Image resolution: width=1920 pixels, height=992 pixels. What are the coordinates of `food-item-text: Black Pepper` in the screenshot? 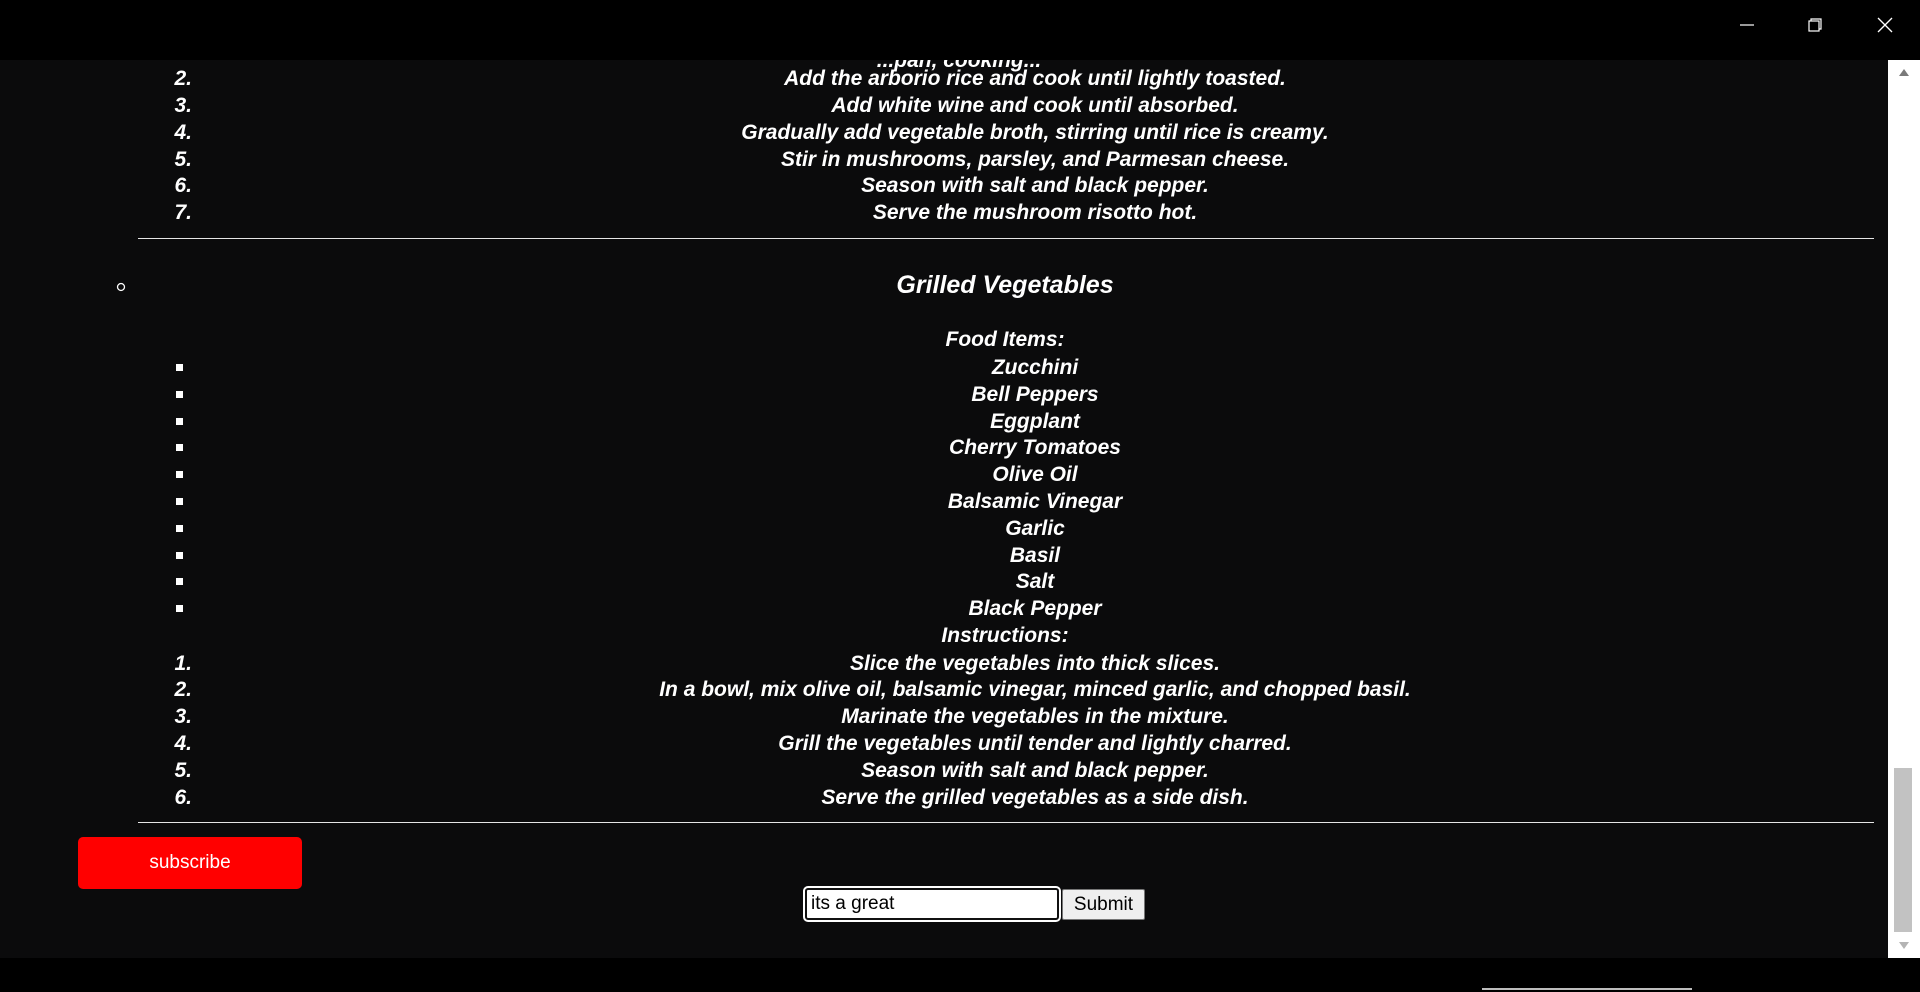 It's located at (1035, 608).